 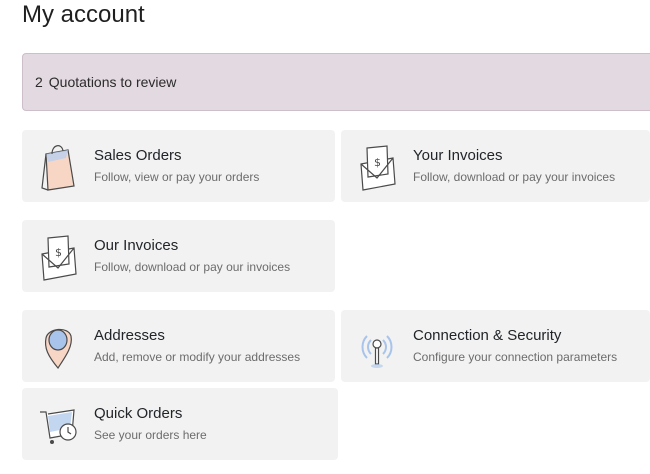 I want to click on card-description: Add, remove or modify your addresses, so click(x=197, y=357).